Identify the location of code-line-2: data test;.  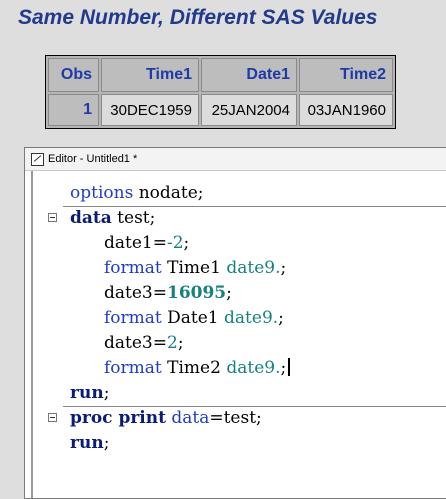
(239, 218).